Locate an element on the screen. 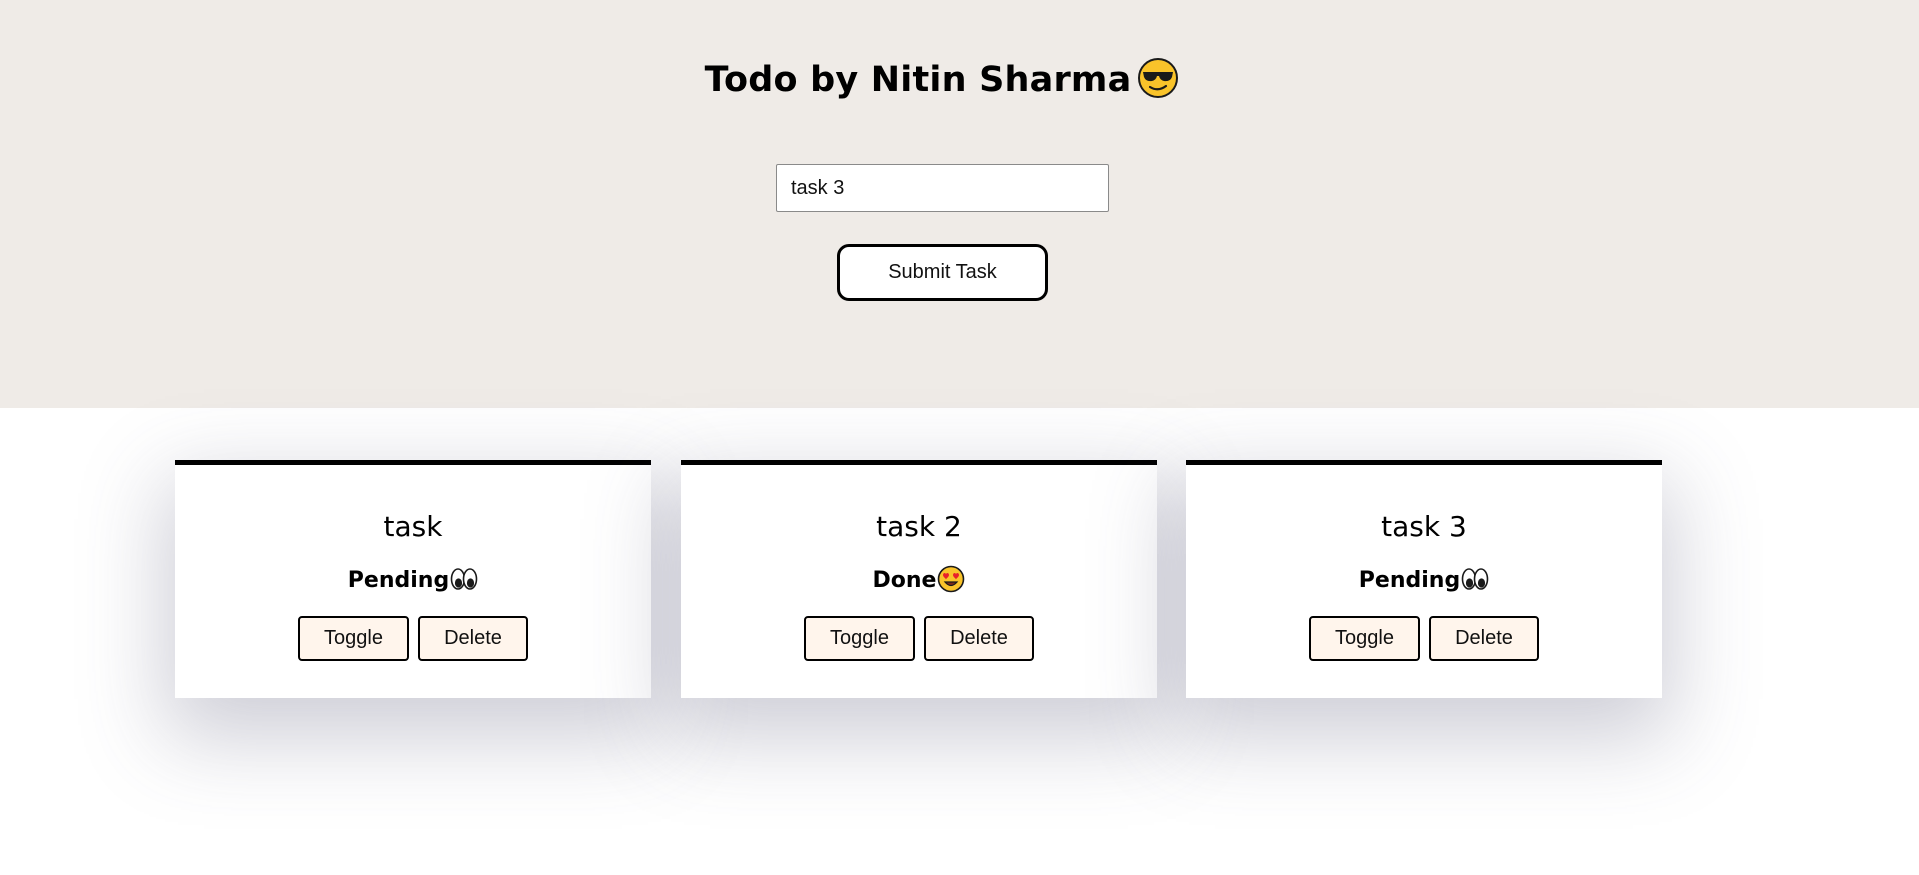  page-title-text: Todo by Nitin Sharma is located at coordinates (918, 80).